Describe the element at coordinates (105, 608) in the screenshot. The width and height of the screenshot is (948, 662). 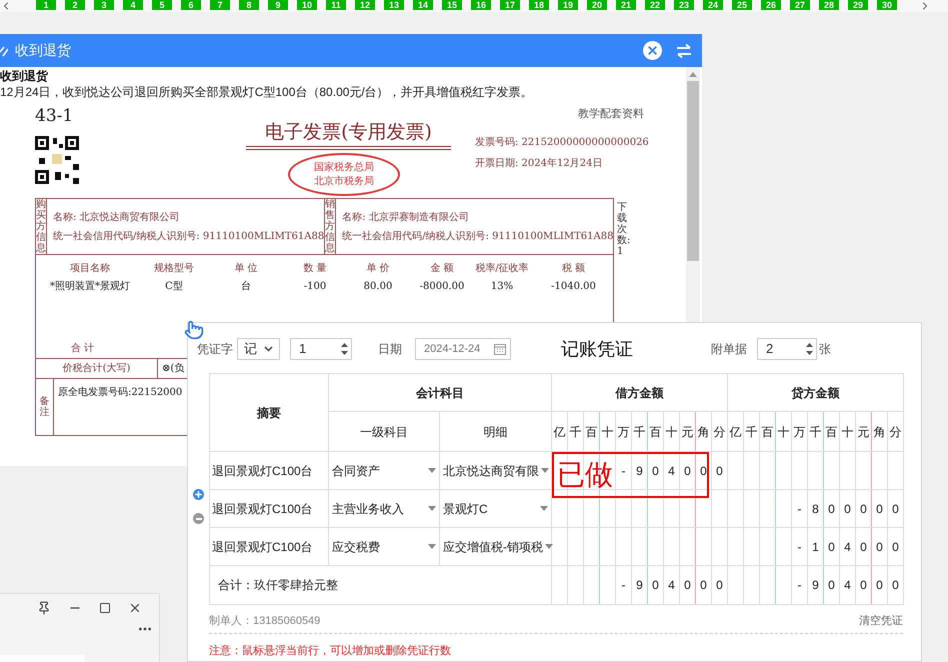
I see `maximize-icon` at that location.